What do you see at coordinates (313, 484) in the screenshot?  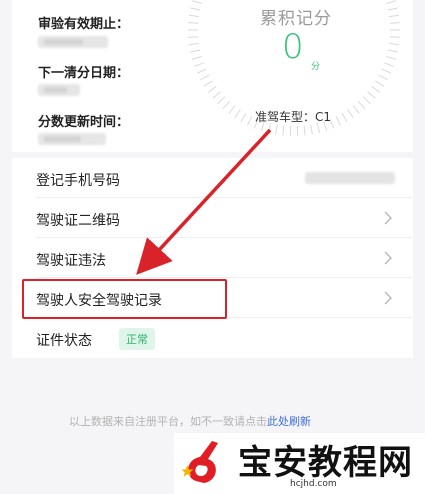 I see `watermark-url: hcjhd.com` at bounding box center [313, 484].